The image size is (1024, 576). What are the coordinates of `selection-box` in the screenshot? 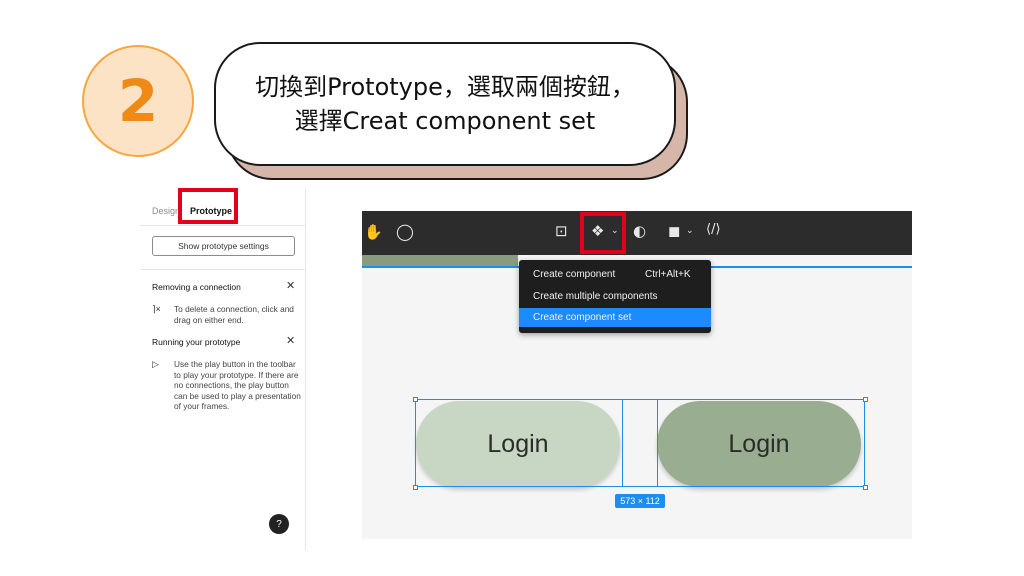 It's located at (640, 443).